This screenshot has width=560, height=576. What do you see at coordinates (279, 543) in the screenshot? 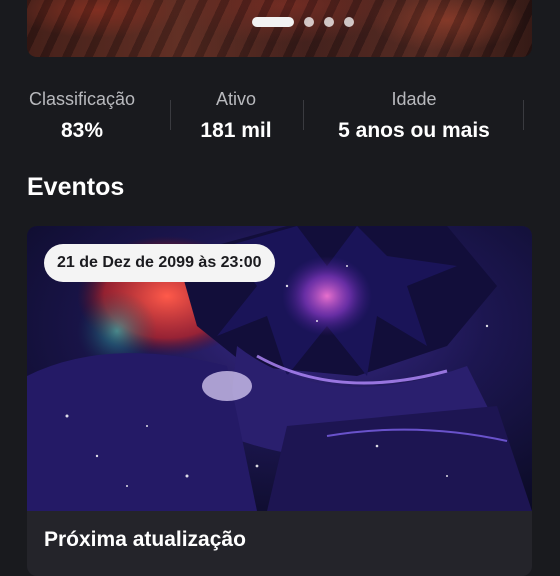
I see `event-info: Próxima atualização` at bounding box center [279, 543].